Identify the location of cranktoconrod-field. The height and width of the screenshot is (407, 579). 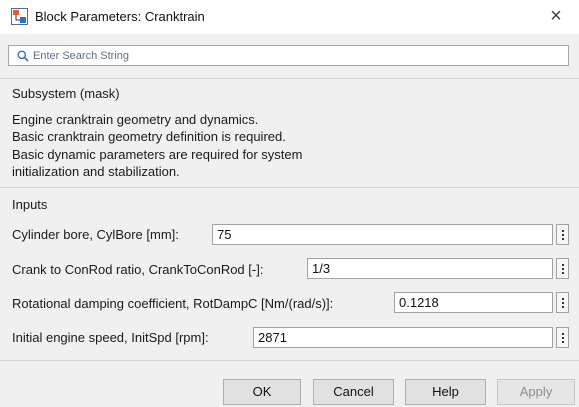
(430, 268).